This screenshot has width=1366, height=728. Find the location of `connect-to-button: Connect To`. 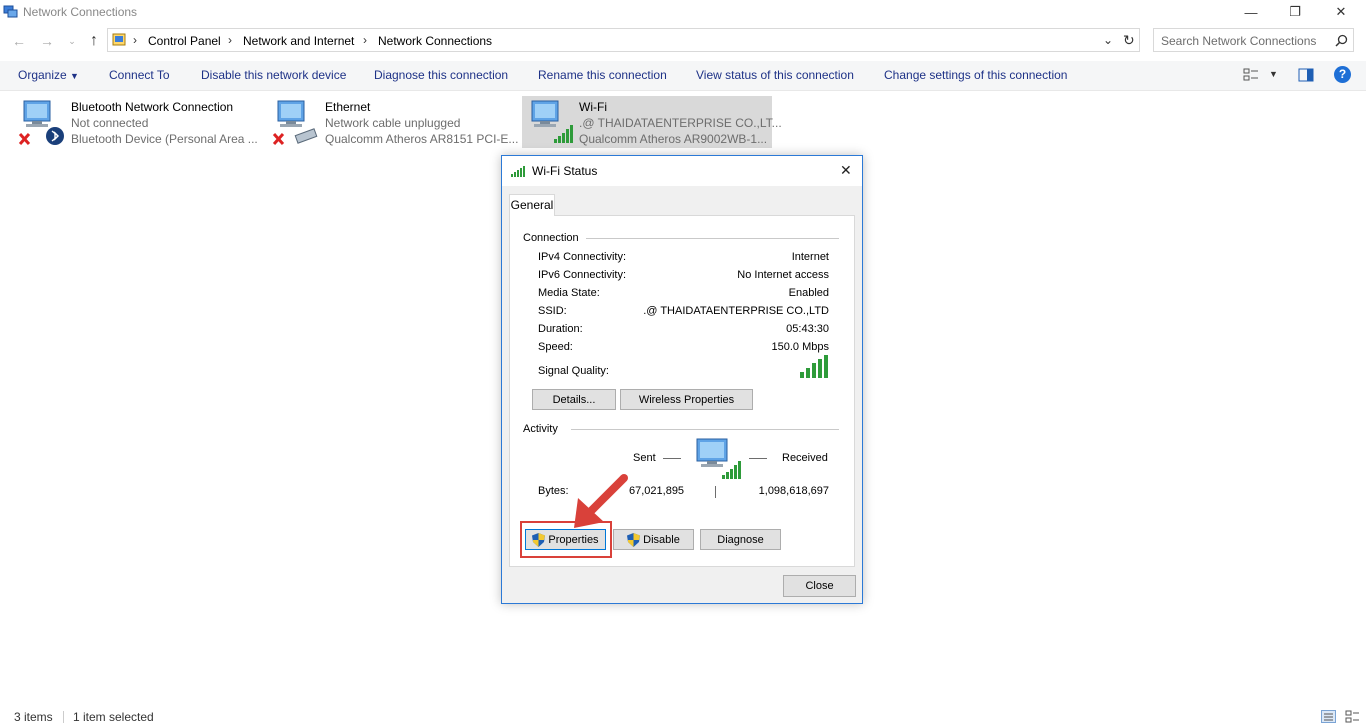

connect-to-button: Connect To is located at coordinates (139, 75).